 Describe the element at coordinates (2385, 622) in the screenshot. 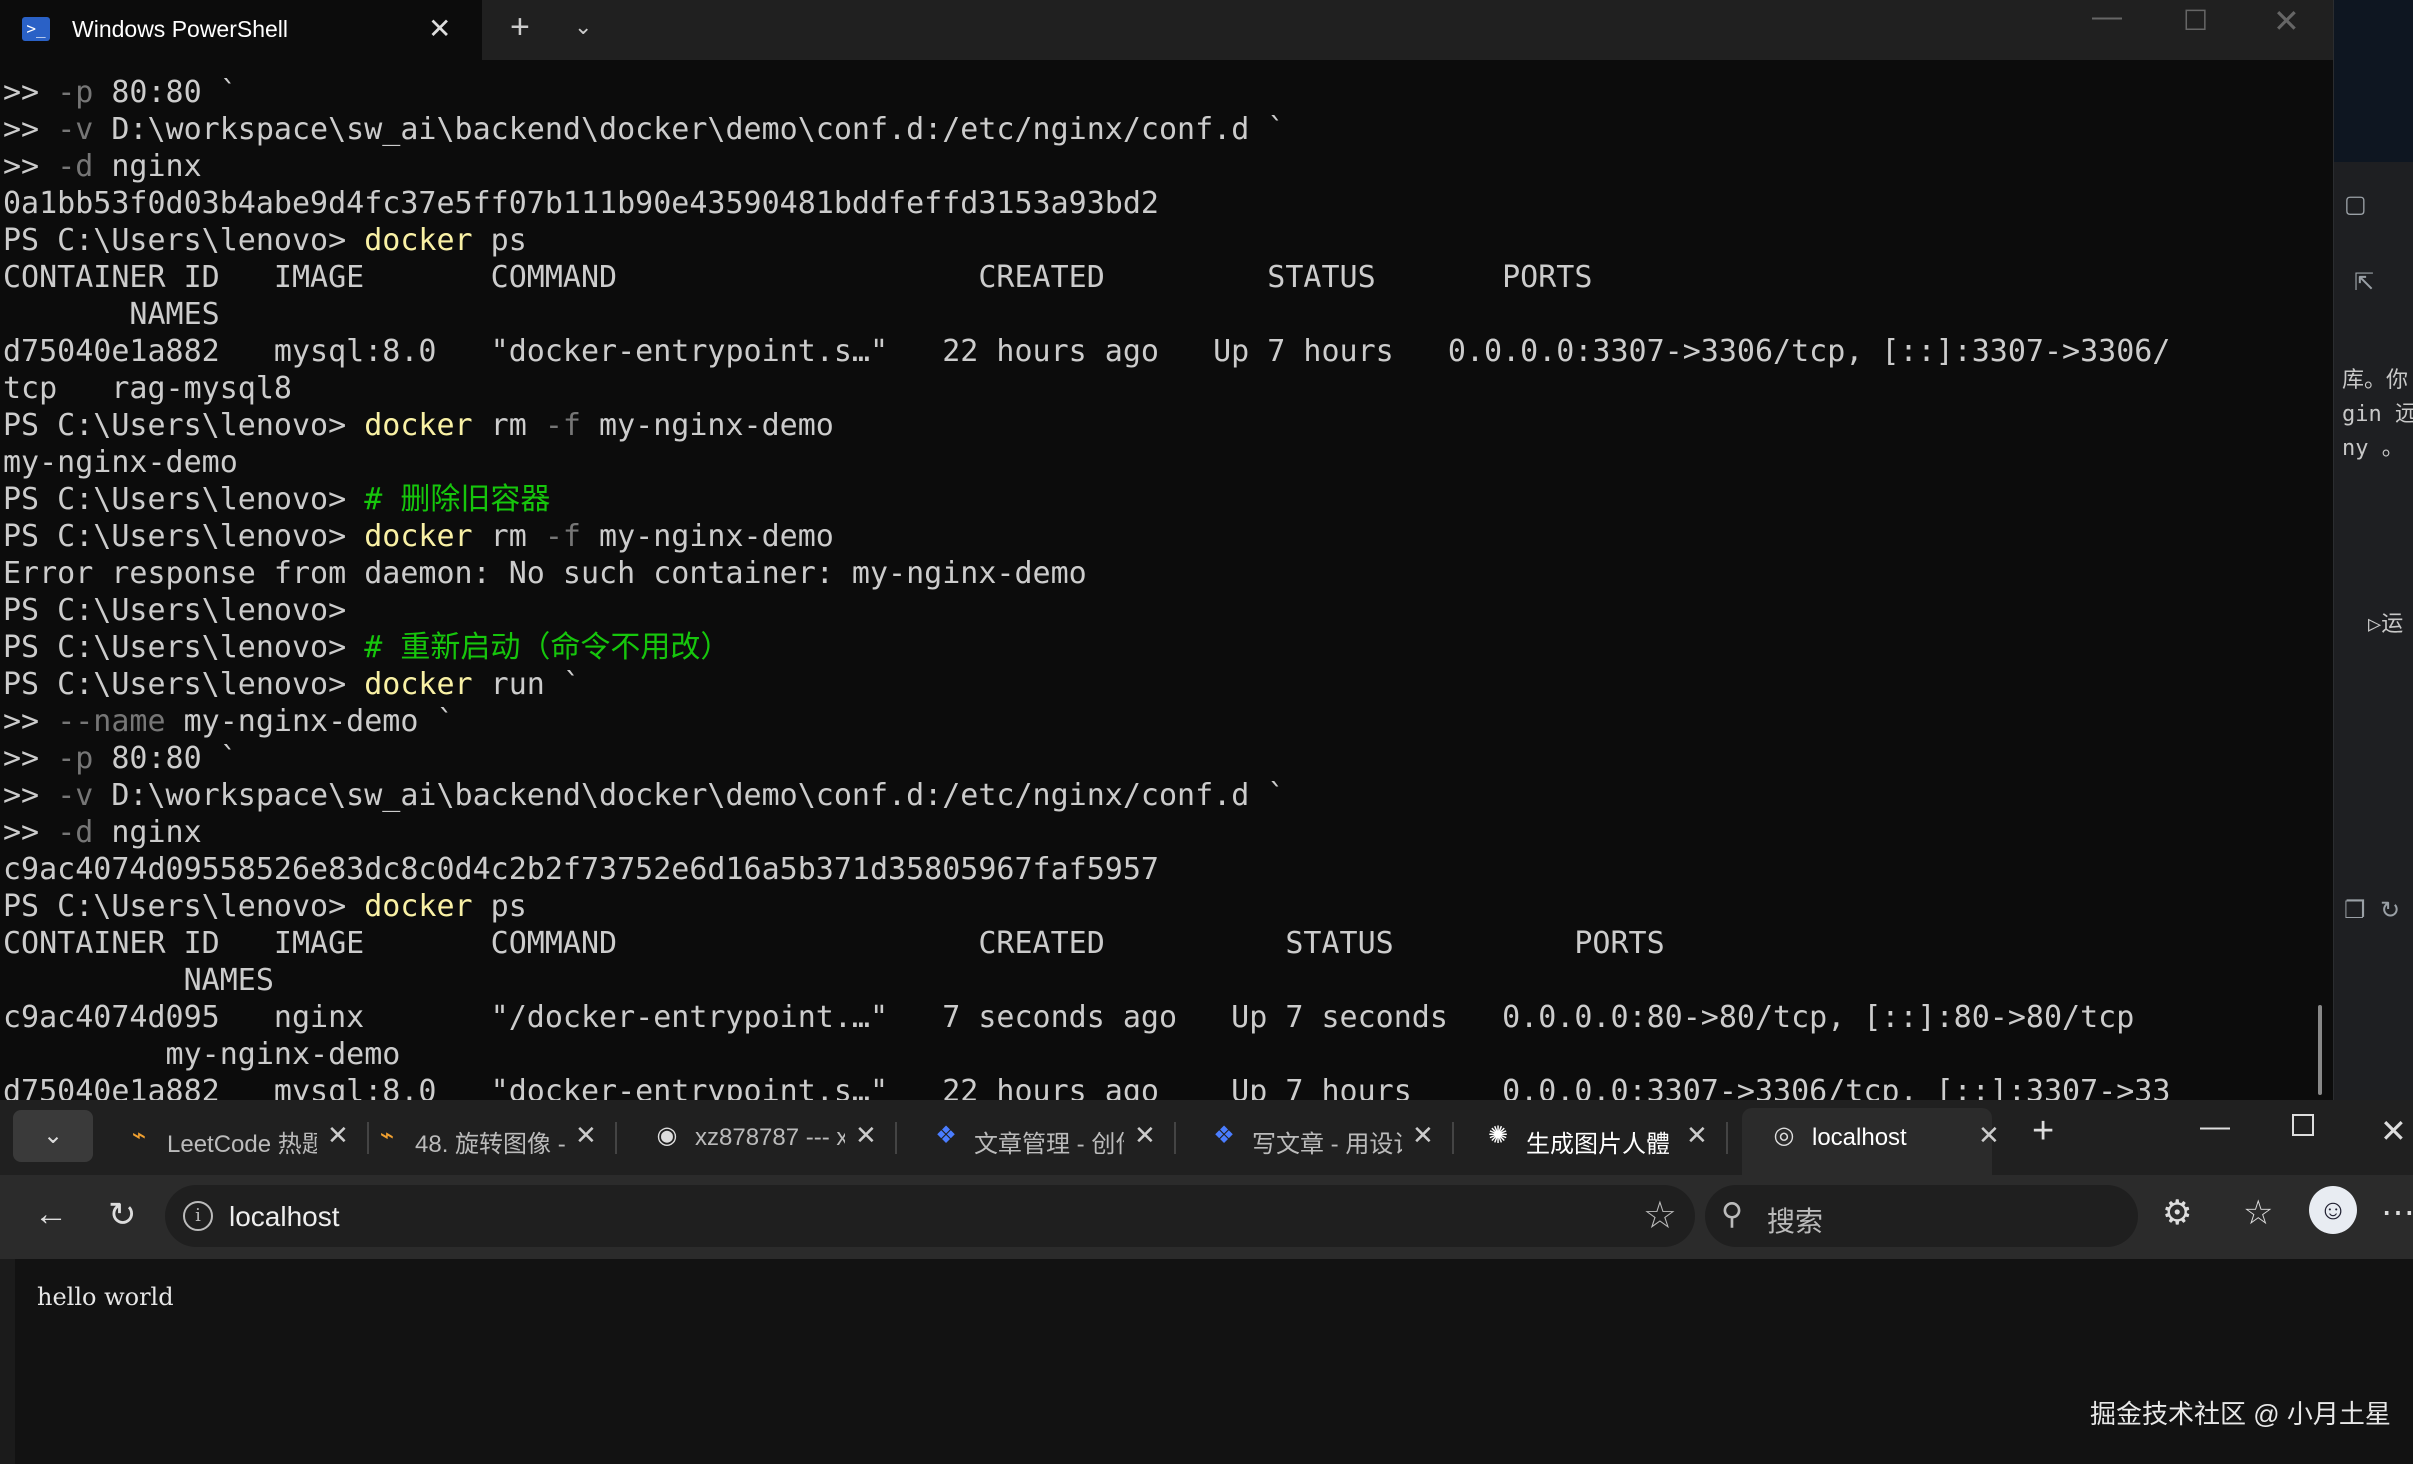

I see `run-button: ▷运` at that location.